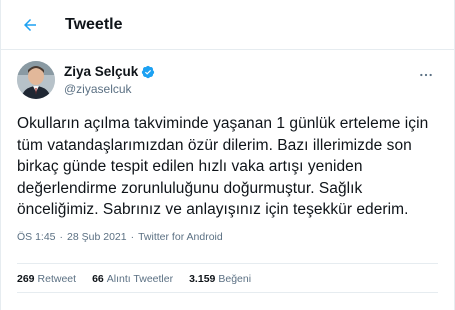 The height and width of the screenshot is (310, 455). Describe the element at coordinates (57, 279) in the screenshot. I see `retweets-label: Retweet` at that location.